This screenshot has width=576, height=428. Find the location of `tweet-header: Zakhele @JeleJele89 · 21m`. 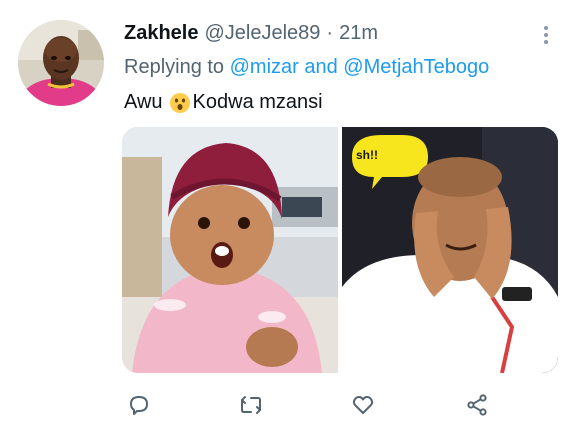

tweet-header: Zakhele @JeleJele89 · 21m is located at coordinates (340, 35).